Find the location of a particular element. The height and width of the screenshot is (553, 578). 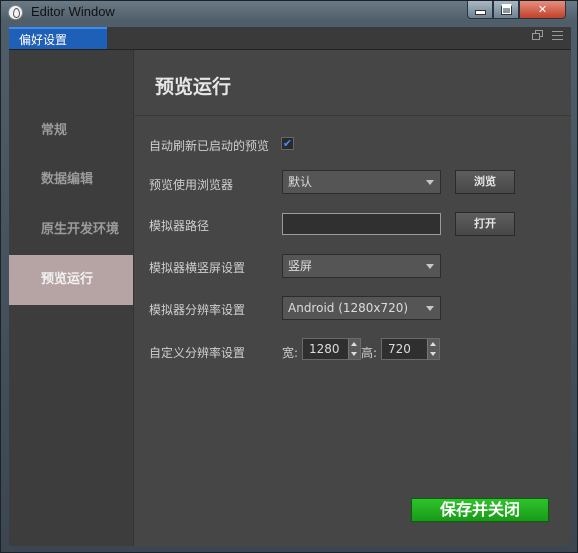

sidebar-item-native-env: 原生开发环境 is located at coordinates (71, 230).